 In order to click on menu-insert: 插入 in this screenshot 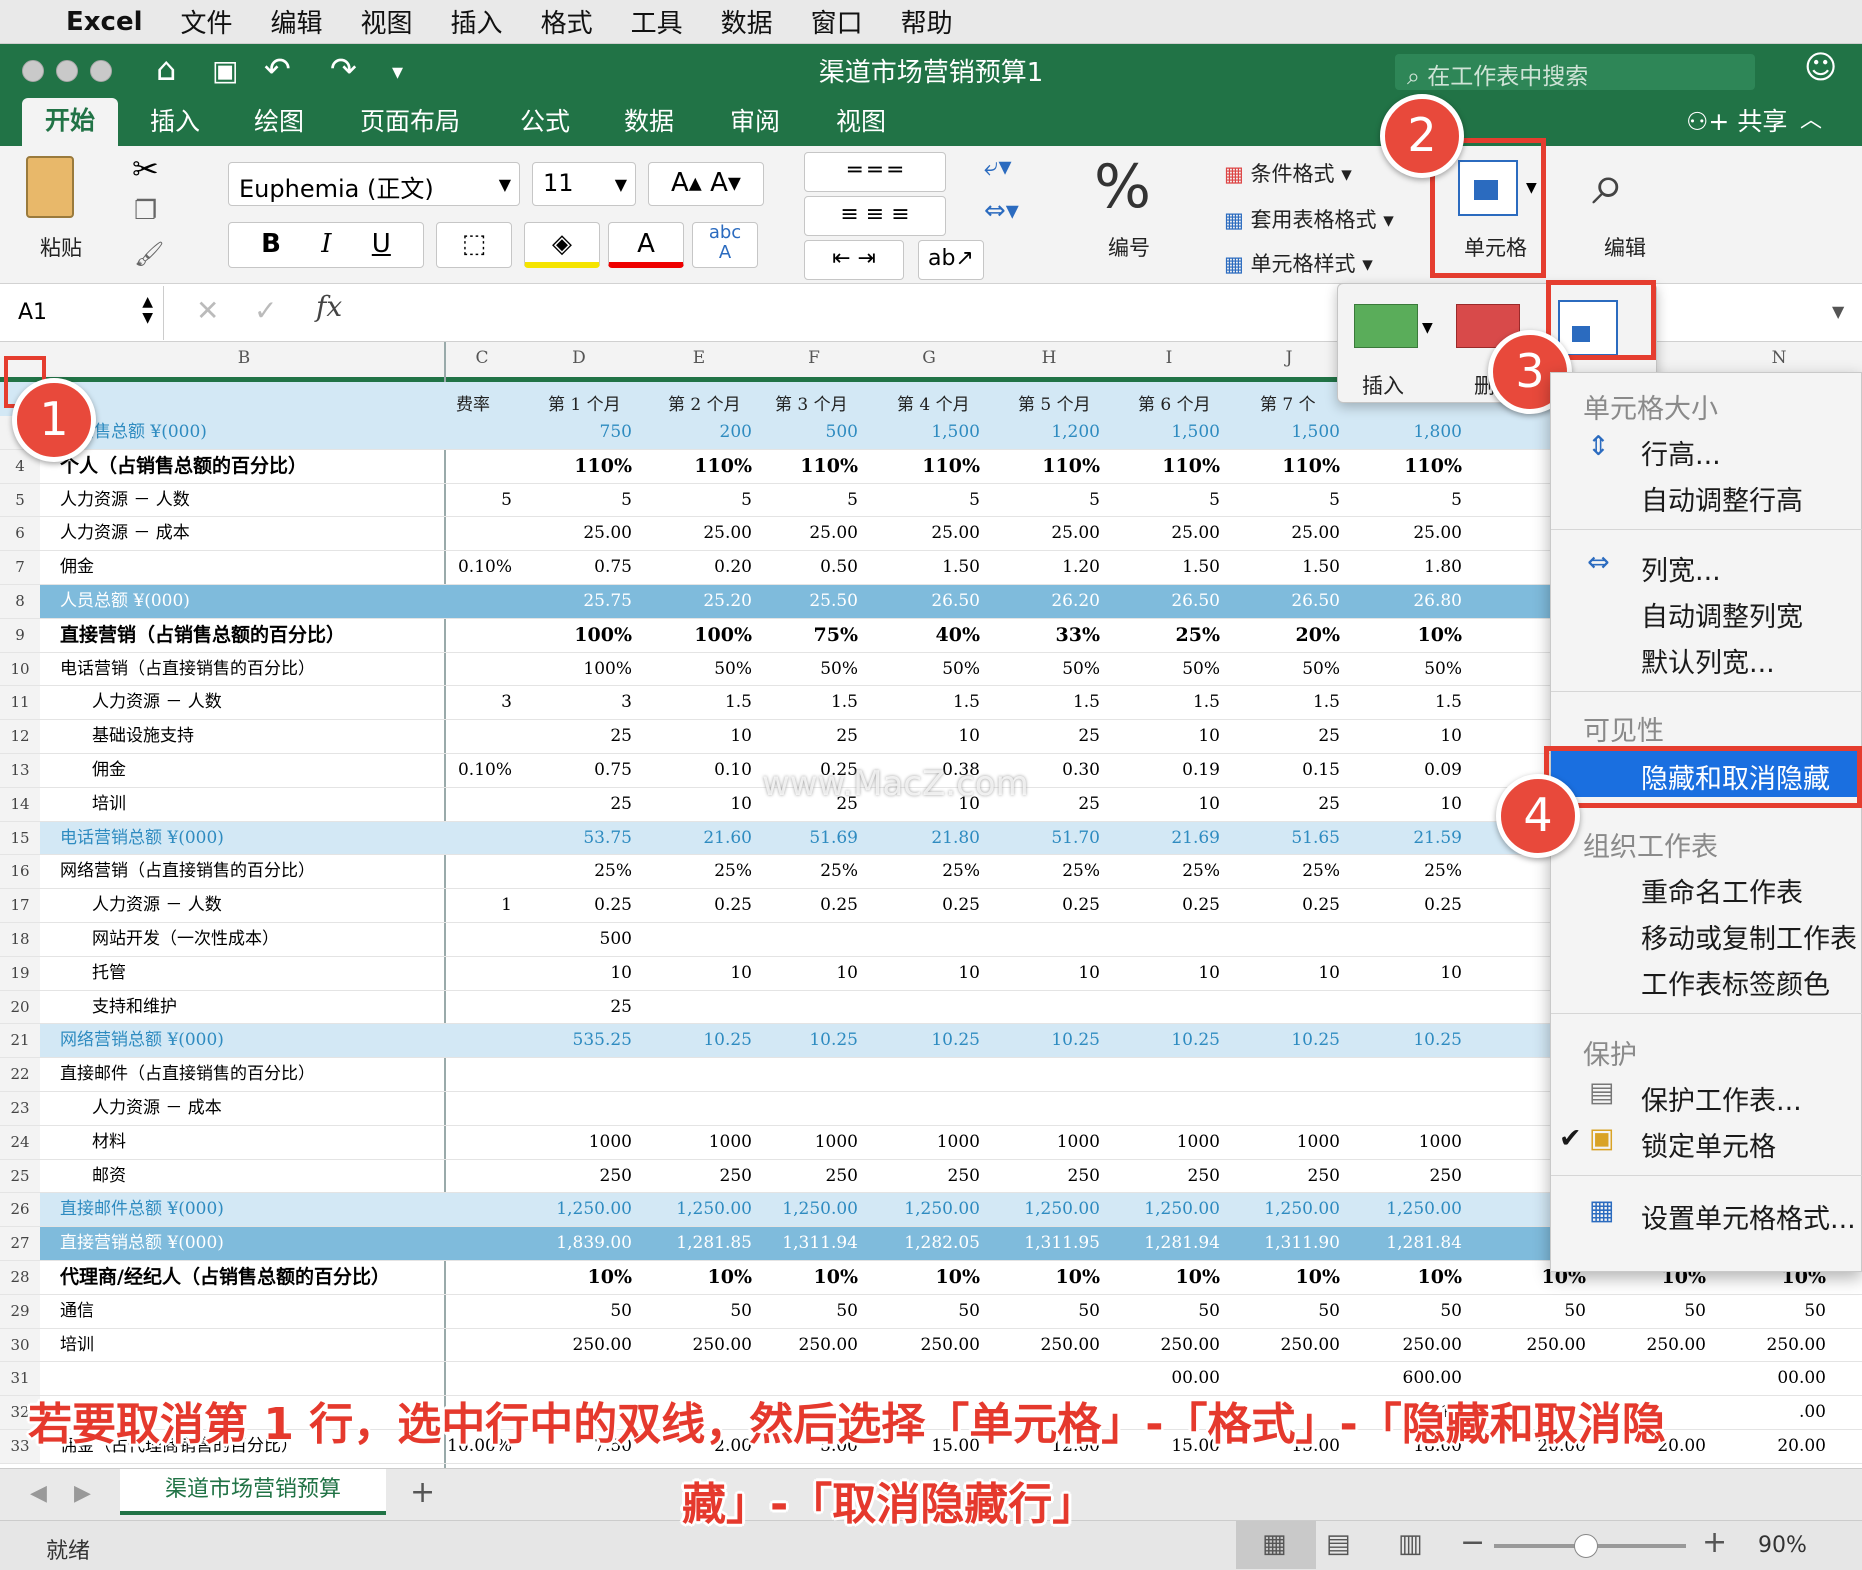, I will do `click(477, 21)`.